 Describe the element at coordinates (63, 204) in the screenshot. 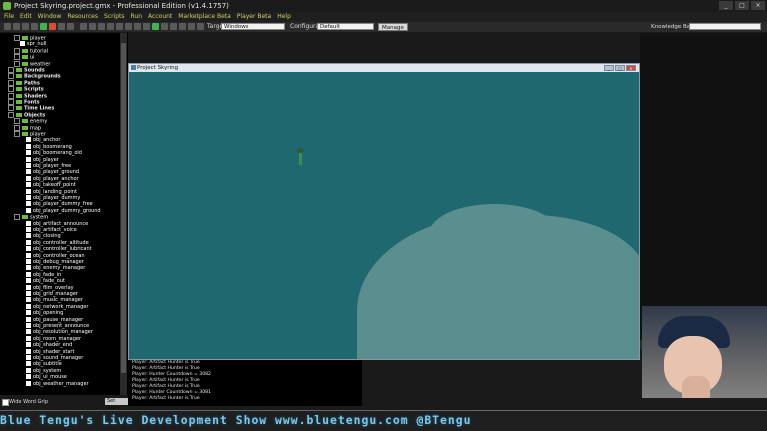

I see `tree-item-label: obj_player_dummy_free` at that location.